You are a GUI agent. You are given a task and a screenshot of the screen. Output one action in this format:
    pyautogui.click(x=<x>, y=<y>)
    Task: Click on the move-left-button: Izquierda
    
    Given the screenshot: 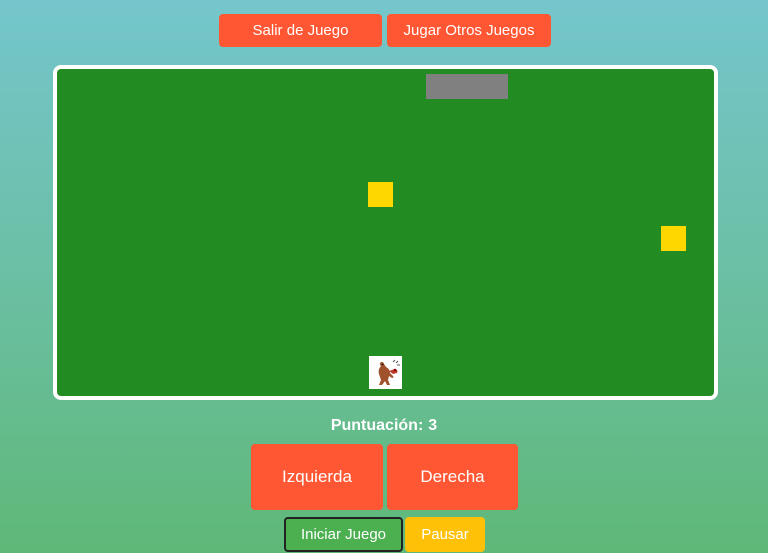 What is the action you would take?
    pyautogui.click(x=317, y=477)
    